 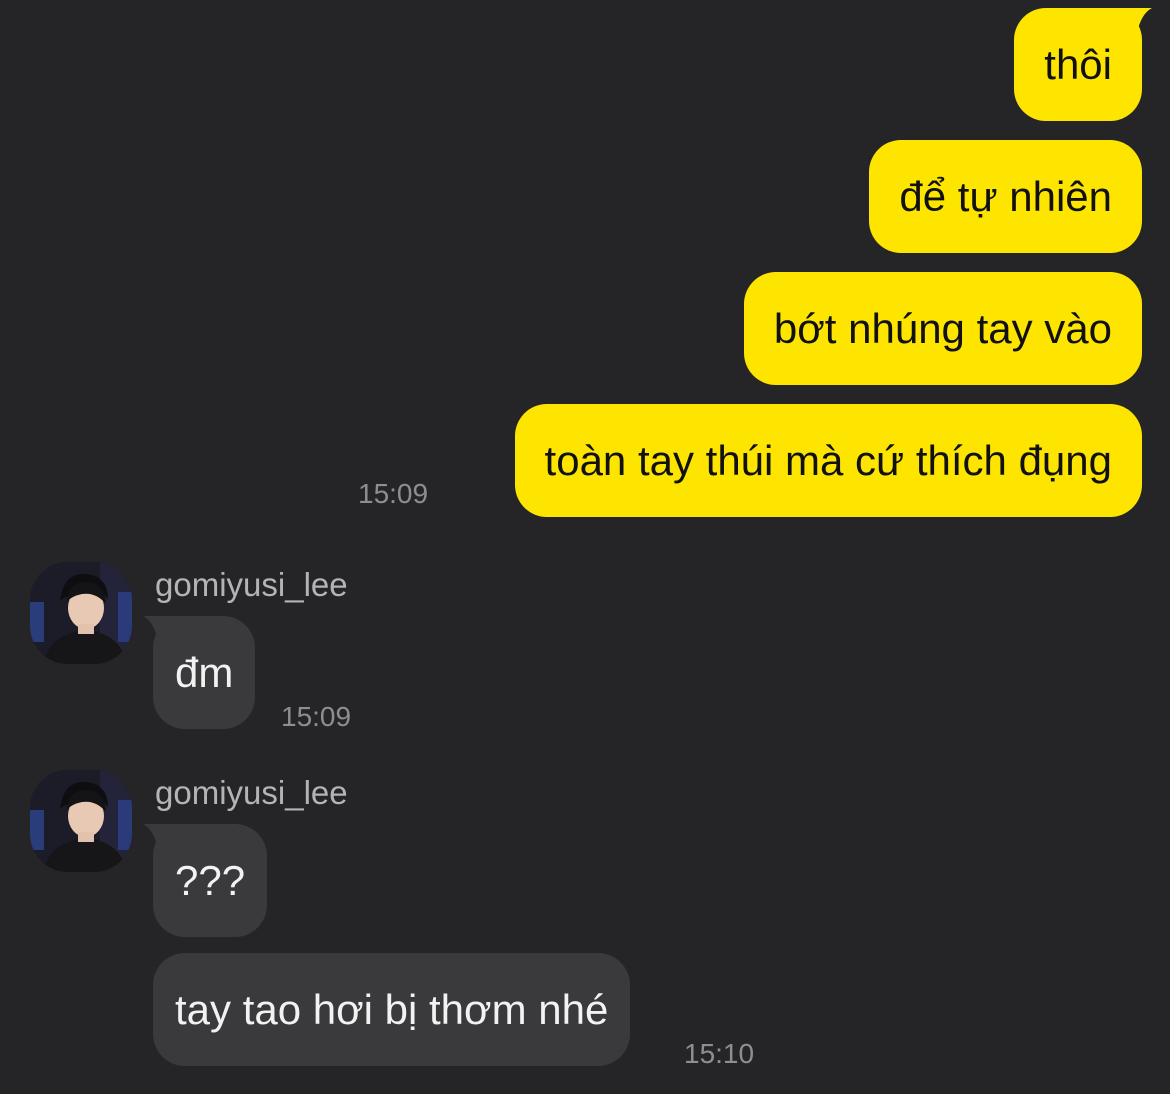 I want to click on message-text: đm, so click(x=204, y=672).